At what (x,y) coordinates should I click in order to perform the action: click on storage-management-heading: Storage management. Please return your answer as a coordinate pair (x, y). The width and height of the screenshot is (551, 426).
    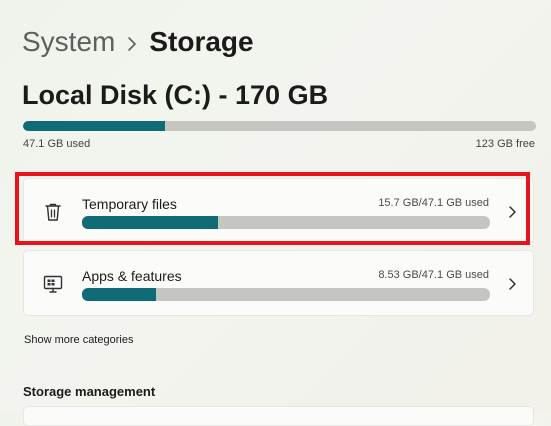
    Looking at the image, I should click on (89, 391).